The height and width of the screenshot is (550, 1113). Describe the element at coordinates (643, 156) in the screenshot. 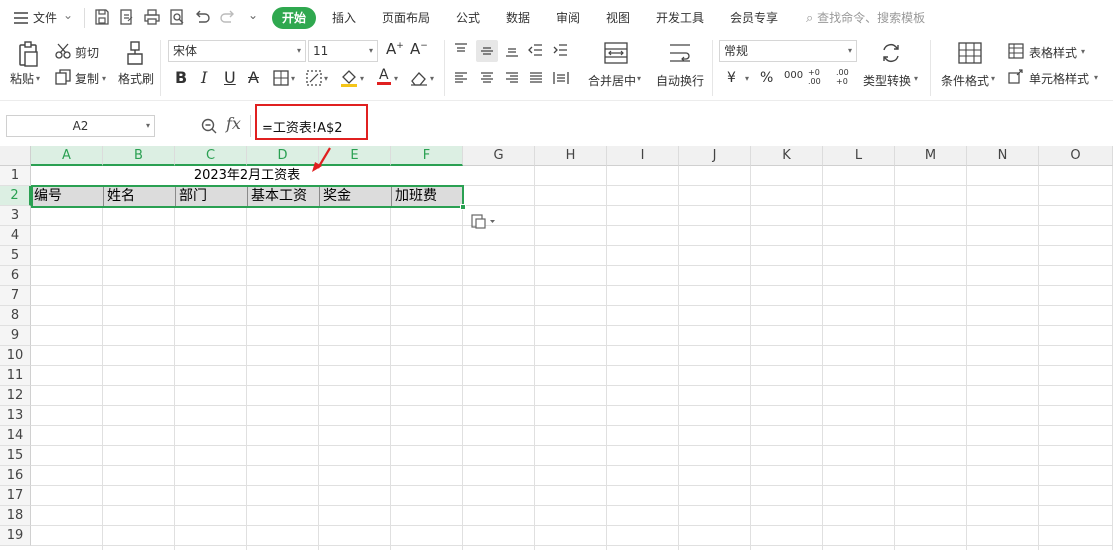

I see `column-header-i: I` at that location.